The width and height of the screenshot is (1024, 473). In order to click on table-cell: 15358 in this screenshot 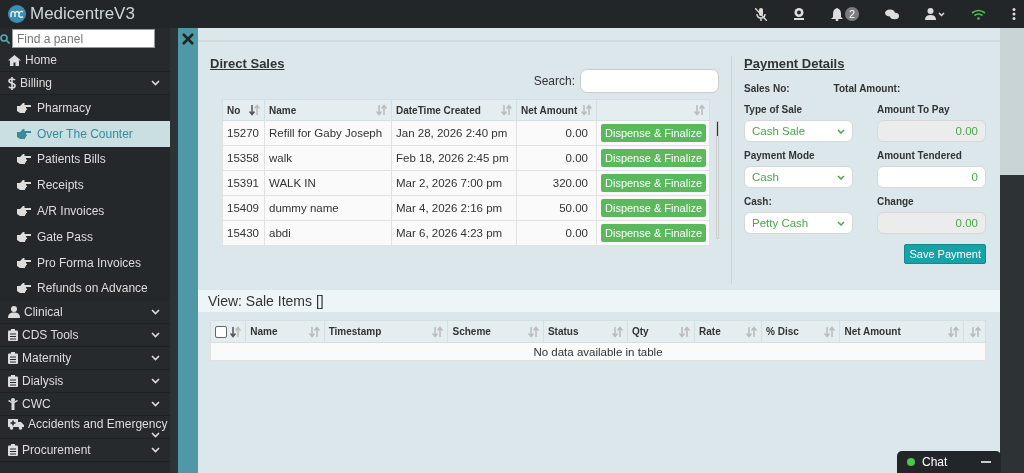, I will do `click(243, 158)`.